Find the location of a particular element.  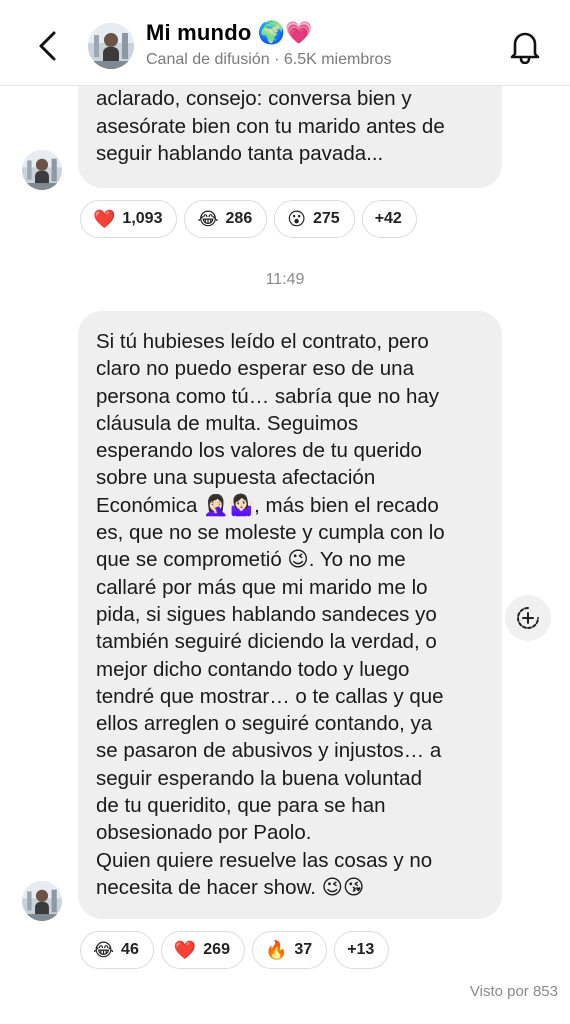

message-line: Si tú hubieses leído el contrato, pero is located at coordinates (262, 341).